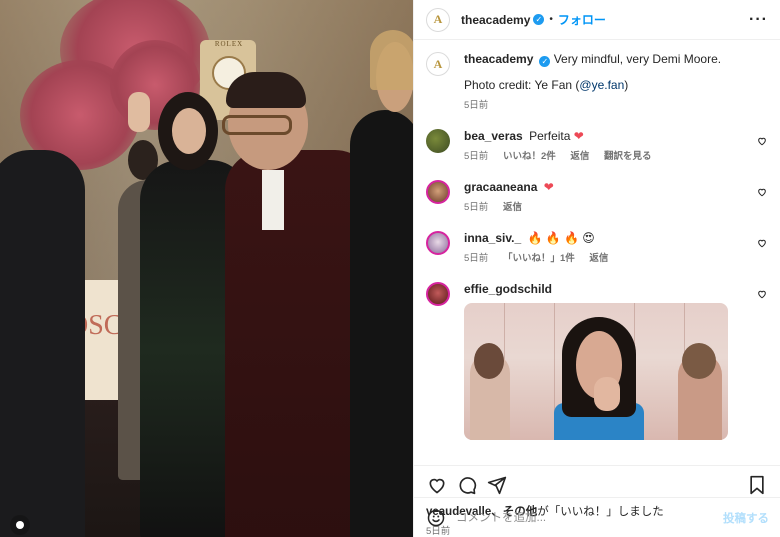 The height and width of the screenshot is (537, 780). I want to click on caption-time: 5日前, so click(476, 105).